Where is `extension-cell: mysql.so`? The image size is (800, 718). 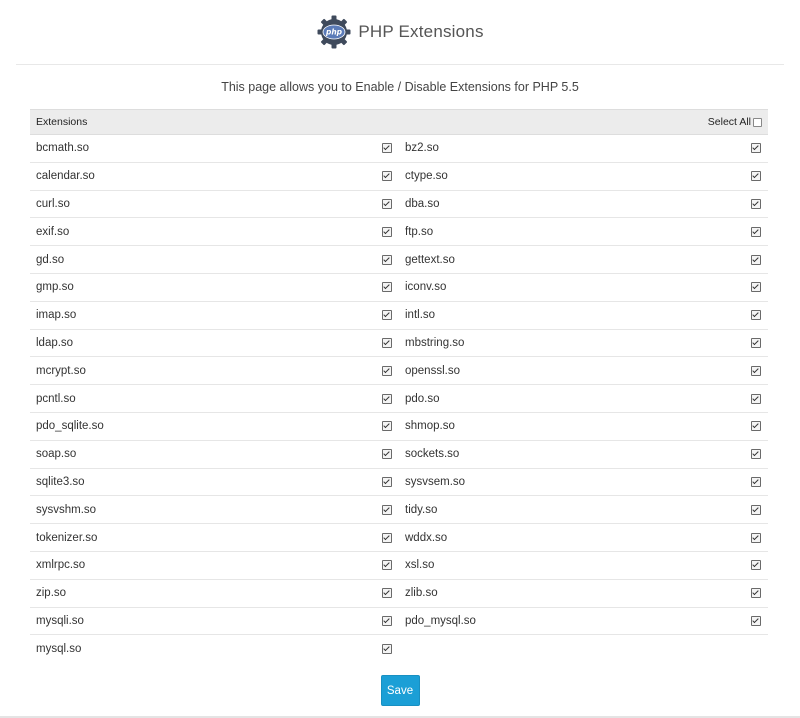 extension-cell: mysql.so is located at coordinates (214, 649).